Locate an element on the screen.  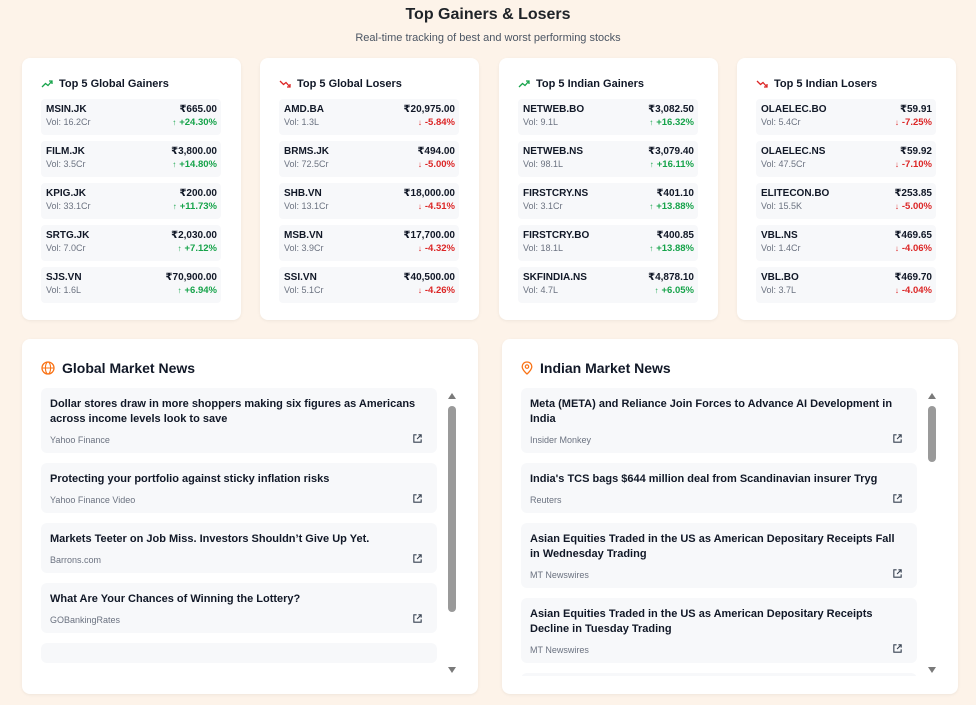
stock-volume: Vol: 1.6L is located at coordinates (64, 290).